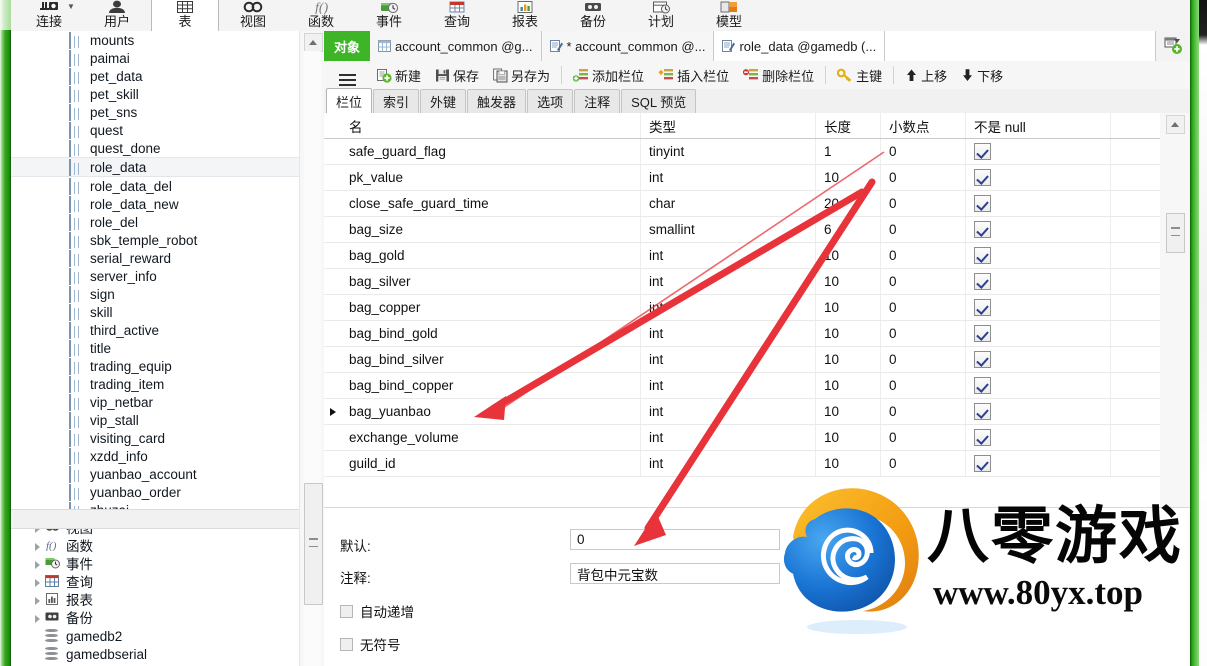 The height and width of the screenshot is (666, 1207). What do you see at coordinates (848, 229) in the screenshot?
I see `cell-field-length: 6` at bounding box center [848, 229].